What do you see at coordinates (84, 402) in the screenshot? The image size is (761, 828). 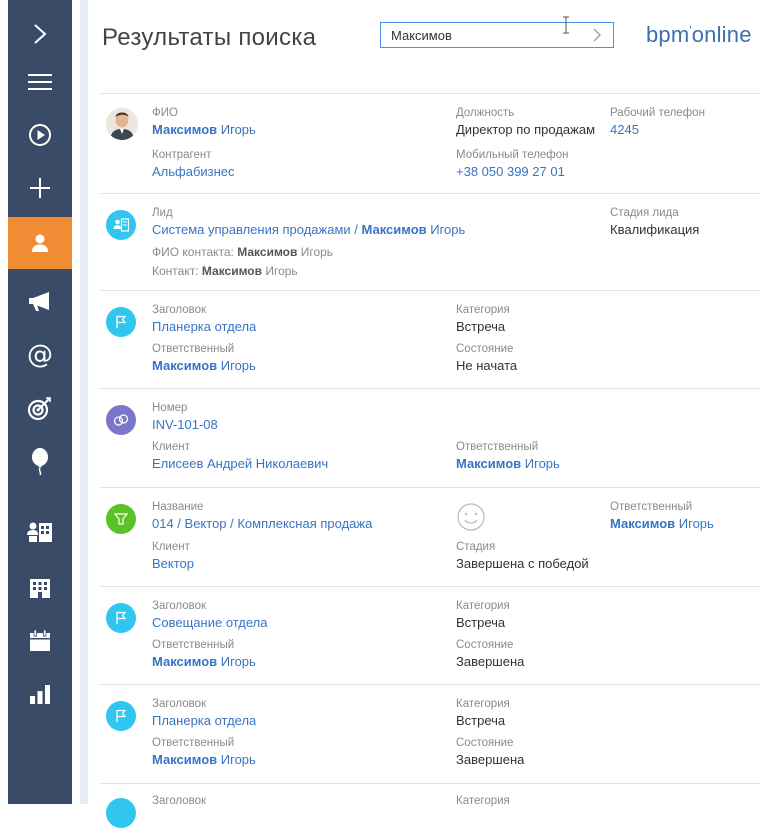 I see `sidebar-gutter` at bounding box center [84, 402].